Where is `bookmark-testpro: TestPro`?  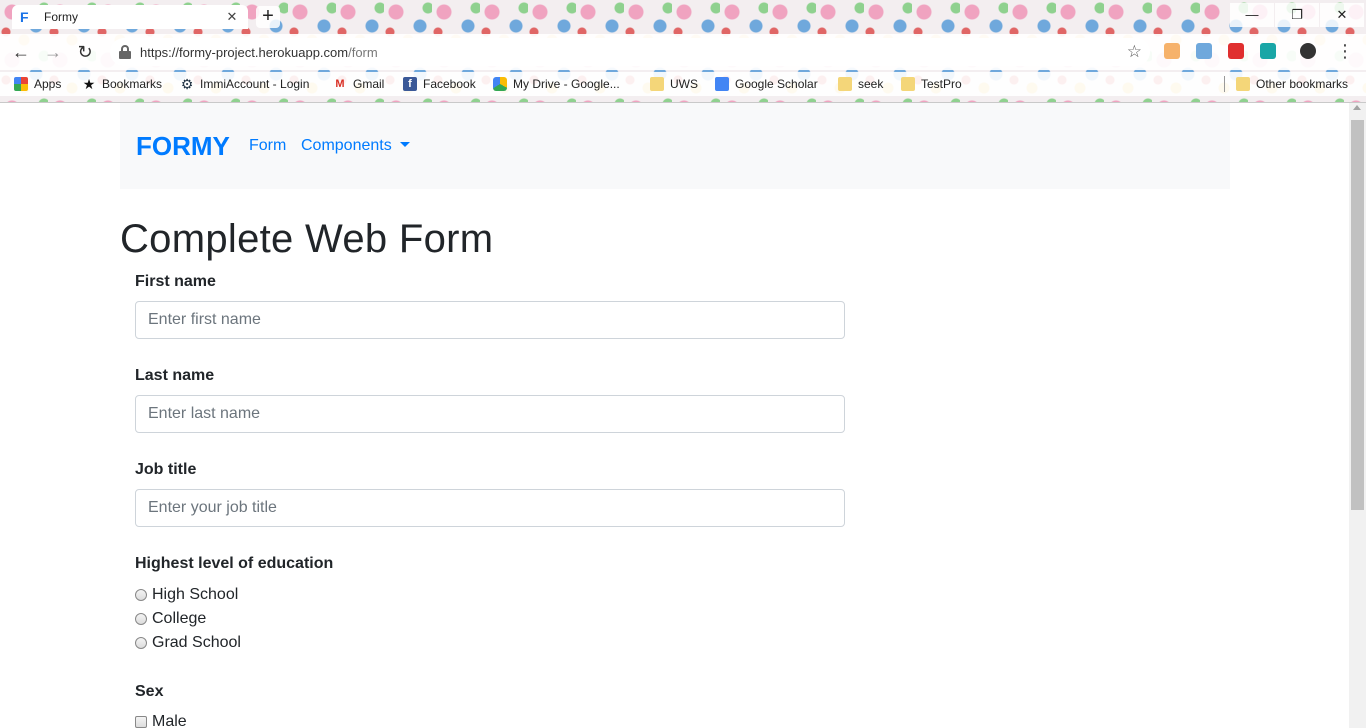 bookmark-testpro: TestPro is located at coordinates (931, 84).